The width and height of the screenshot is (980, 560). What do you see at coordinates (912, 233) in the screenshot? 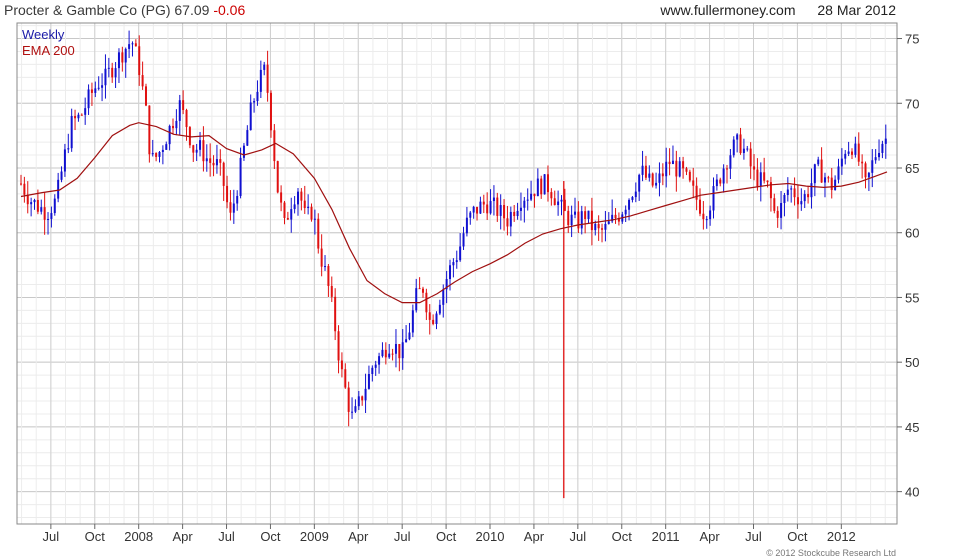
I see `y-tick-label: 60` at bounding box center [912, 233].